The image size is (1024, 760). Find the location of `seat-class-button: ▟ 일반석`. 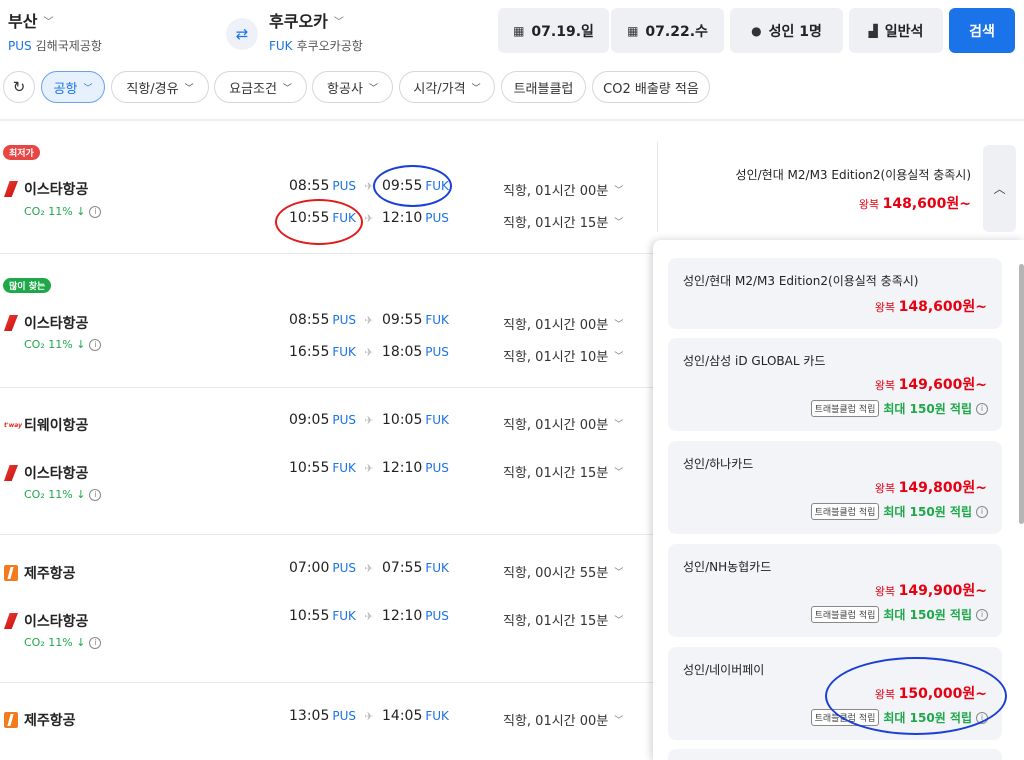

seat-class-button: ▟ 일반석 is located at coordinates (896, 30).